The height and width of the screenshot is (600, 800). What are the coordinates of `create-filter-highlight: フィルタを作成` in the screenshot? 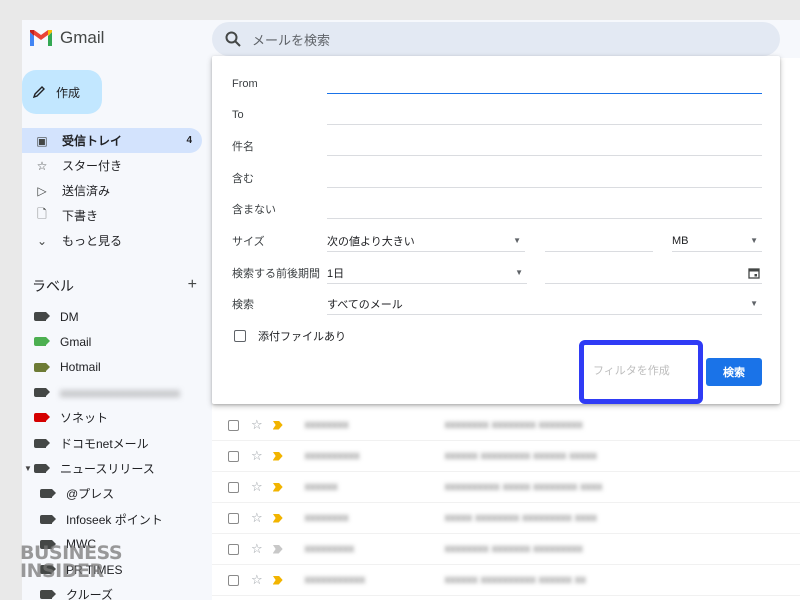 It's located at (641, 372).